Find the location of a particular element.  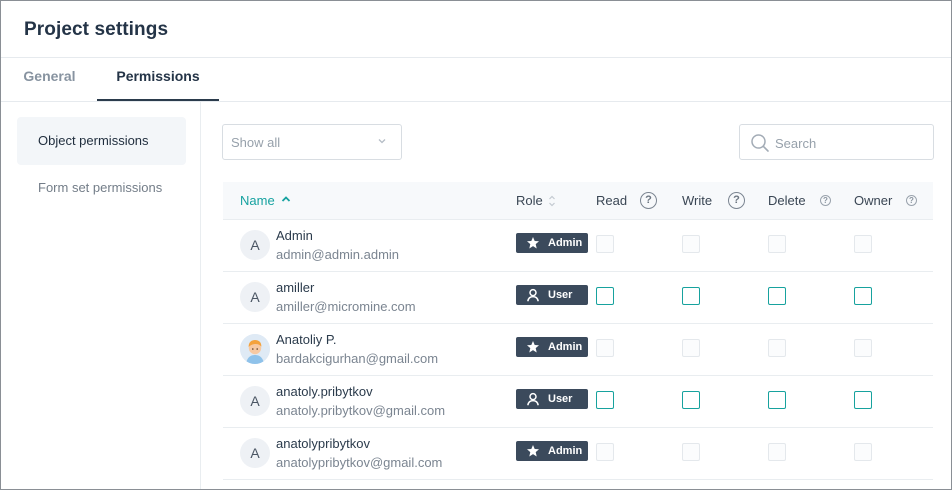

delete-help-icon: ? is located at coordinates (825, 200).